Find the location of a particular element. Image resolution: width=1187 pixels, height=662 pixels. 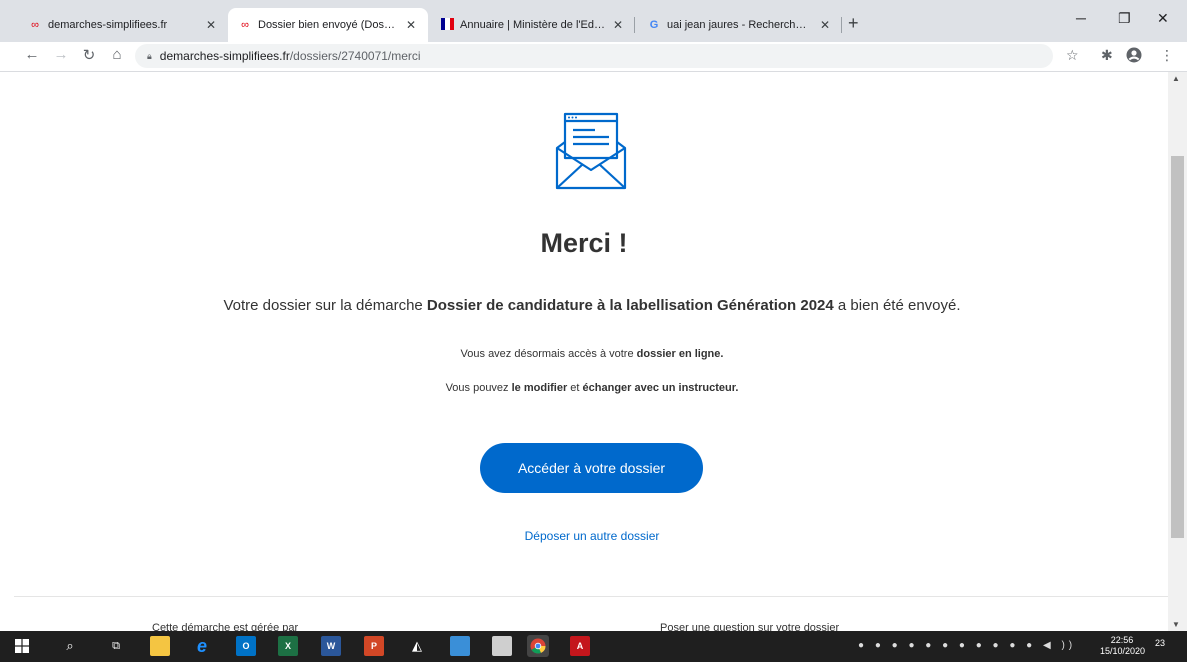

acrobat-reader-icon: A is located at coordinates (580, 646).